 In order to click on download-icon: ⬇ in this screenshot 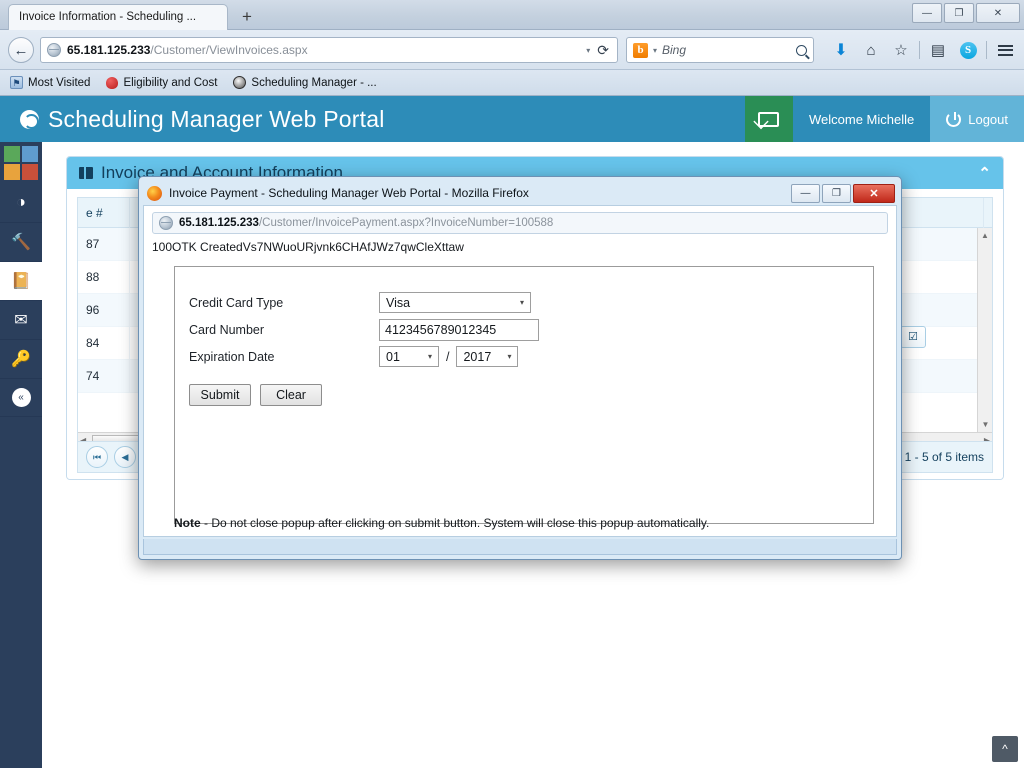, I will do `click(841, 50)`.